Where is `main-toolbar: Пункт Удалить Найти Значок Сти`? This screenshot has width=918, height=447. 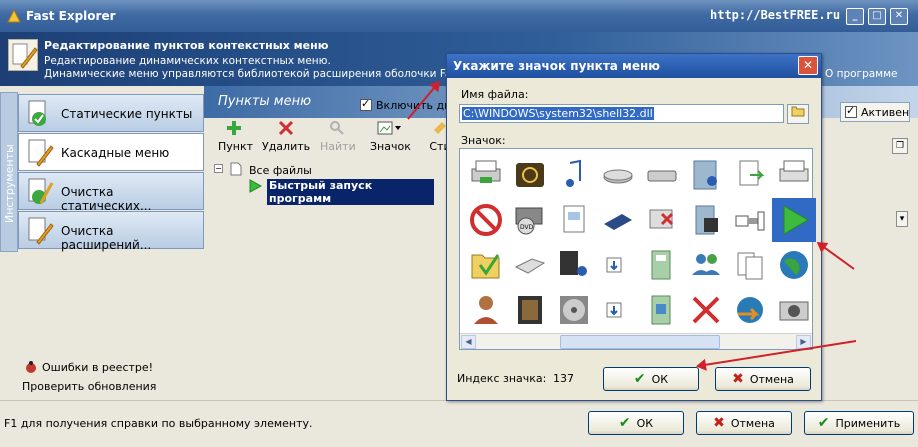
main-toolbar: Пункт Удалить Найти Значок Сти is located at coordinates (339, 140).